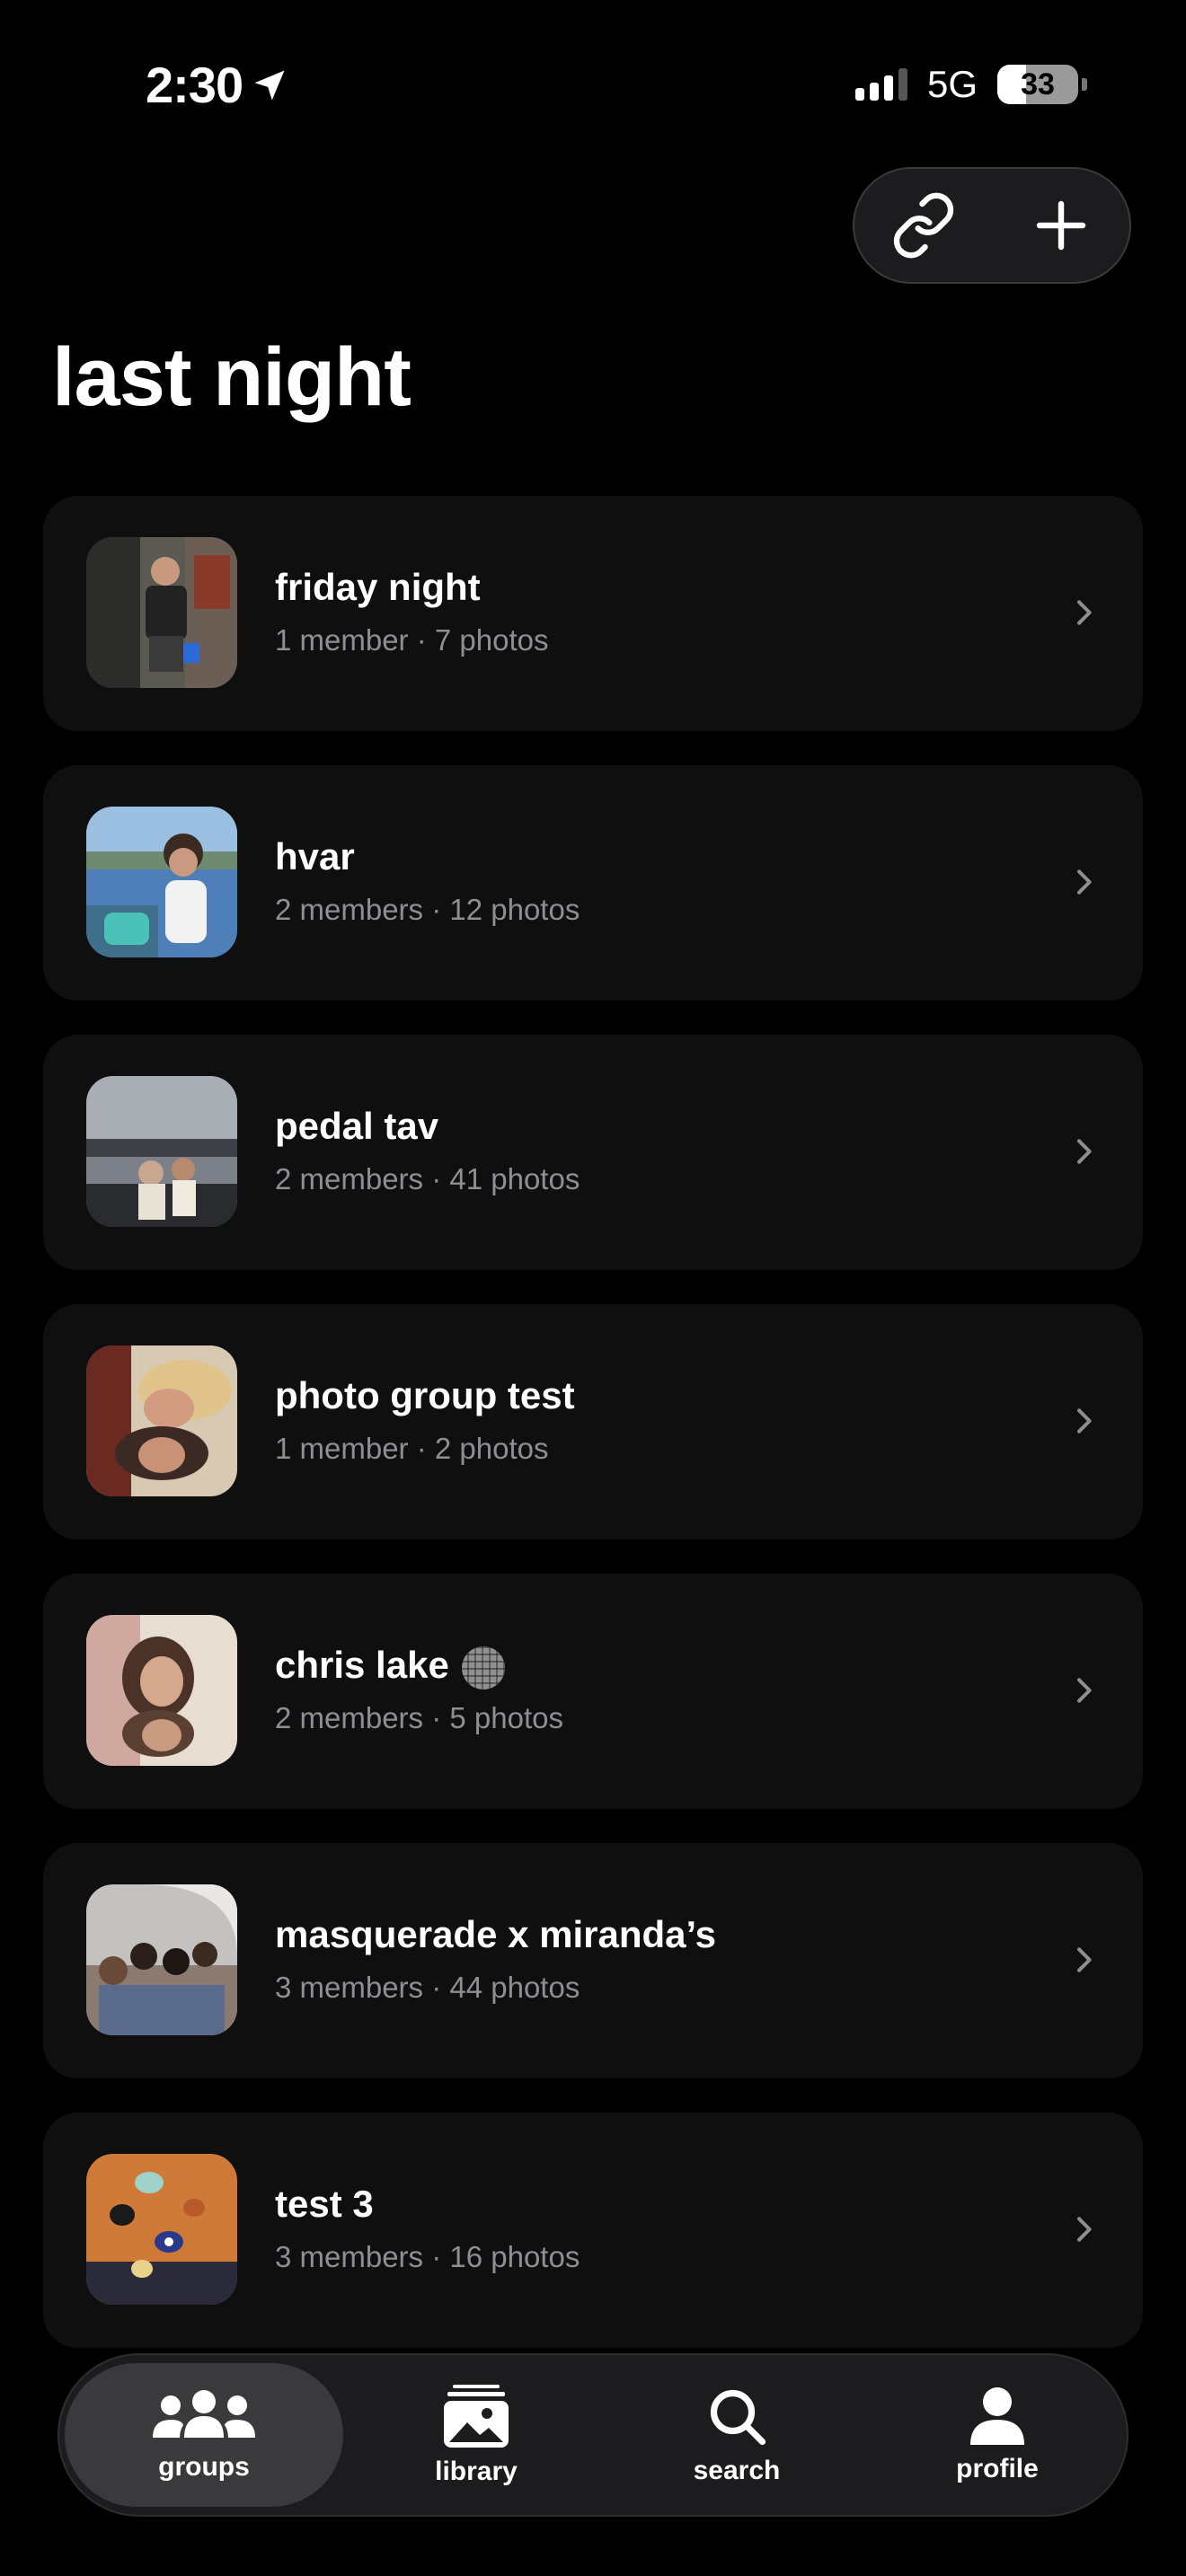 Image resolution: width=1186 pixels, height=2576 pixels. I want to click on tab-profile: profile, so click(997, 2435).